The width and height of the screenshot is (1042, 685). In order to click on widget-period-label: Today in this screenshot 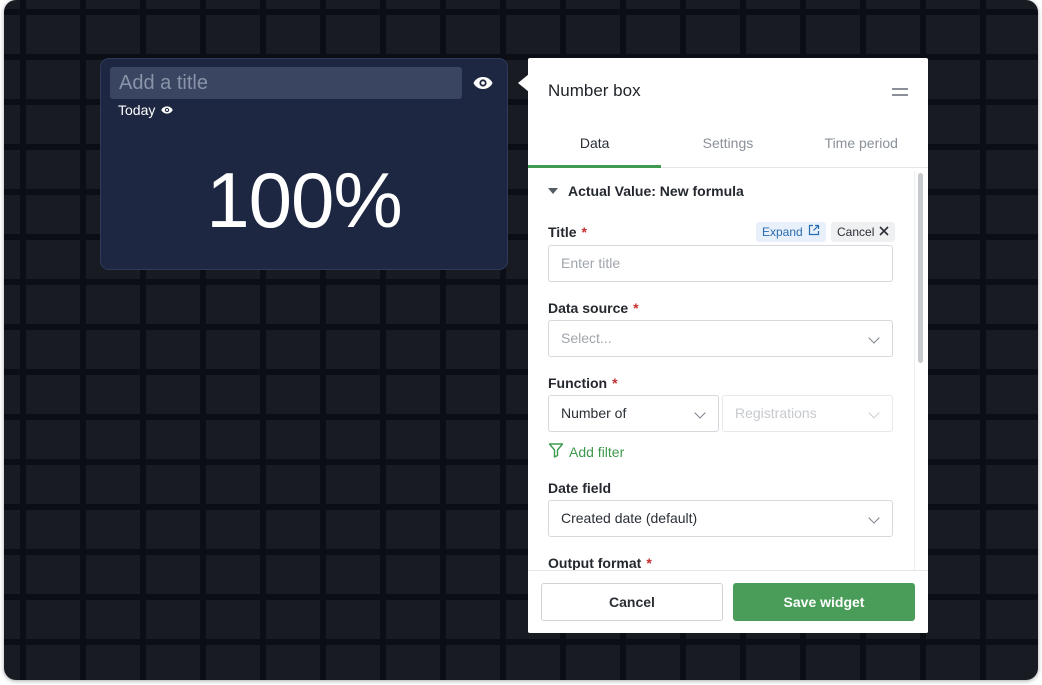, I will do `click(137, 110)`.